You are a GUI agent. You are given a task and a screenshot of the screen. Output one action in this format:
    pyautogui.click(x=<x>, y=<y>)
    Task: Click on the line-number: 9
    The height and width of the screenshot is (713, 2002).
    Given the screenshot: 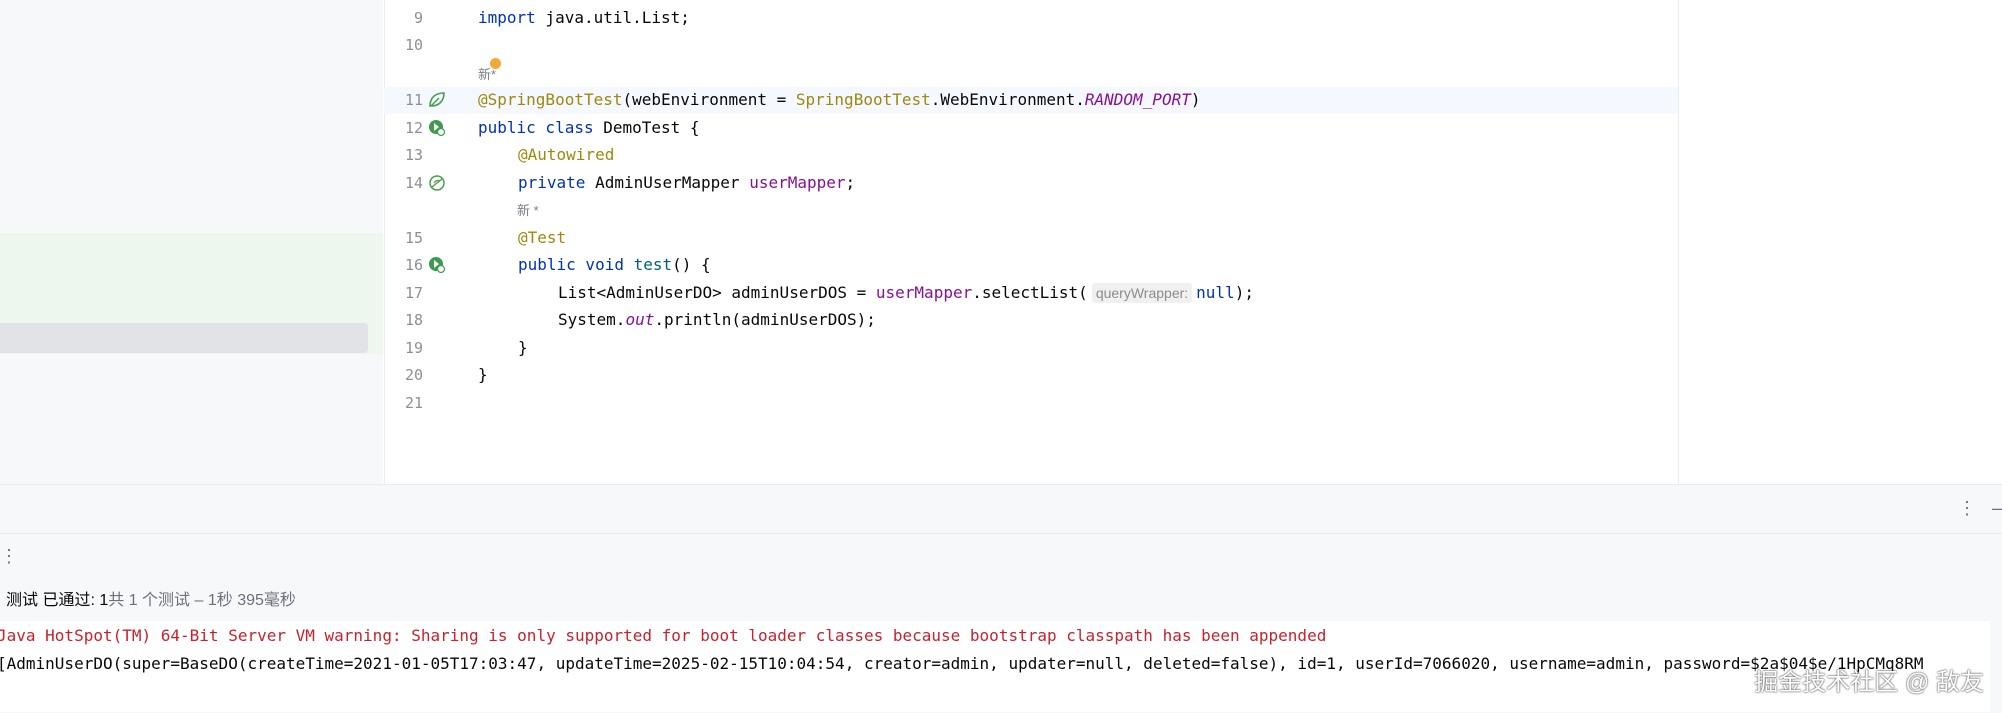 What is the action you would take?
    pyautogui.click(x=418, y=18)
    